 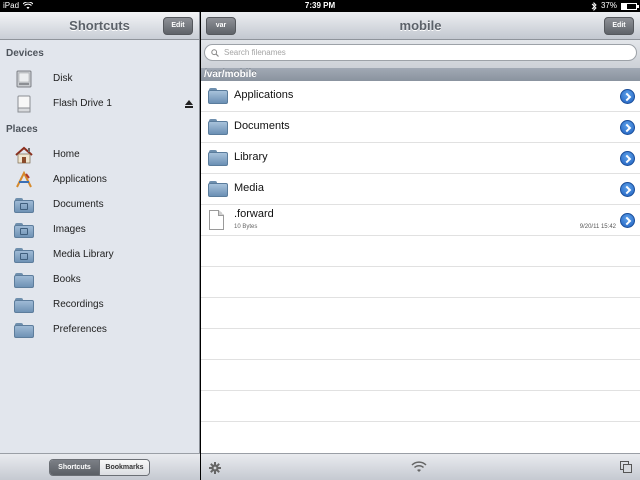 What do you see at coordinates (249, 188) in the screenshot?
I see `item-name: Media` at bounding box center [249, 188].